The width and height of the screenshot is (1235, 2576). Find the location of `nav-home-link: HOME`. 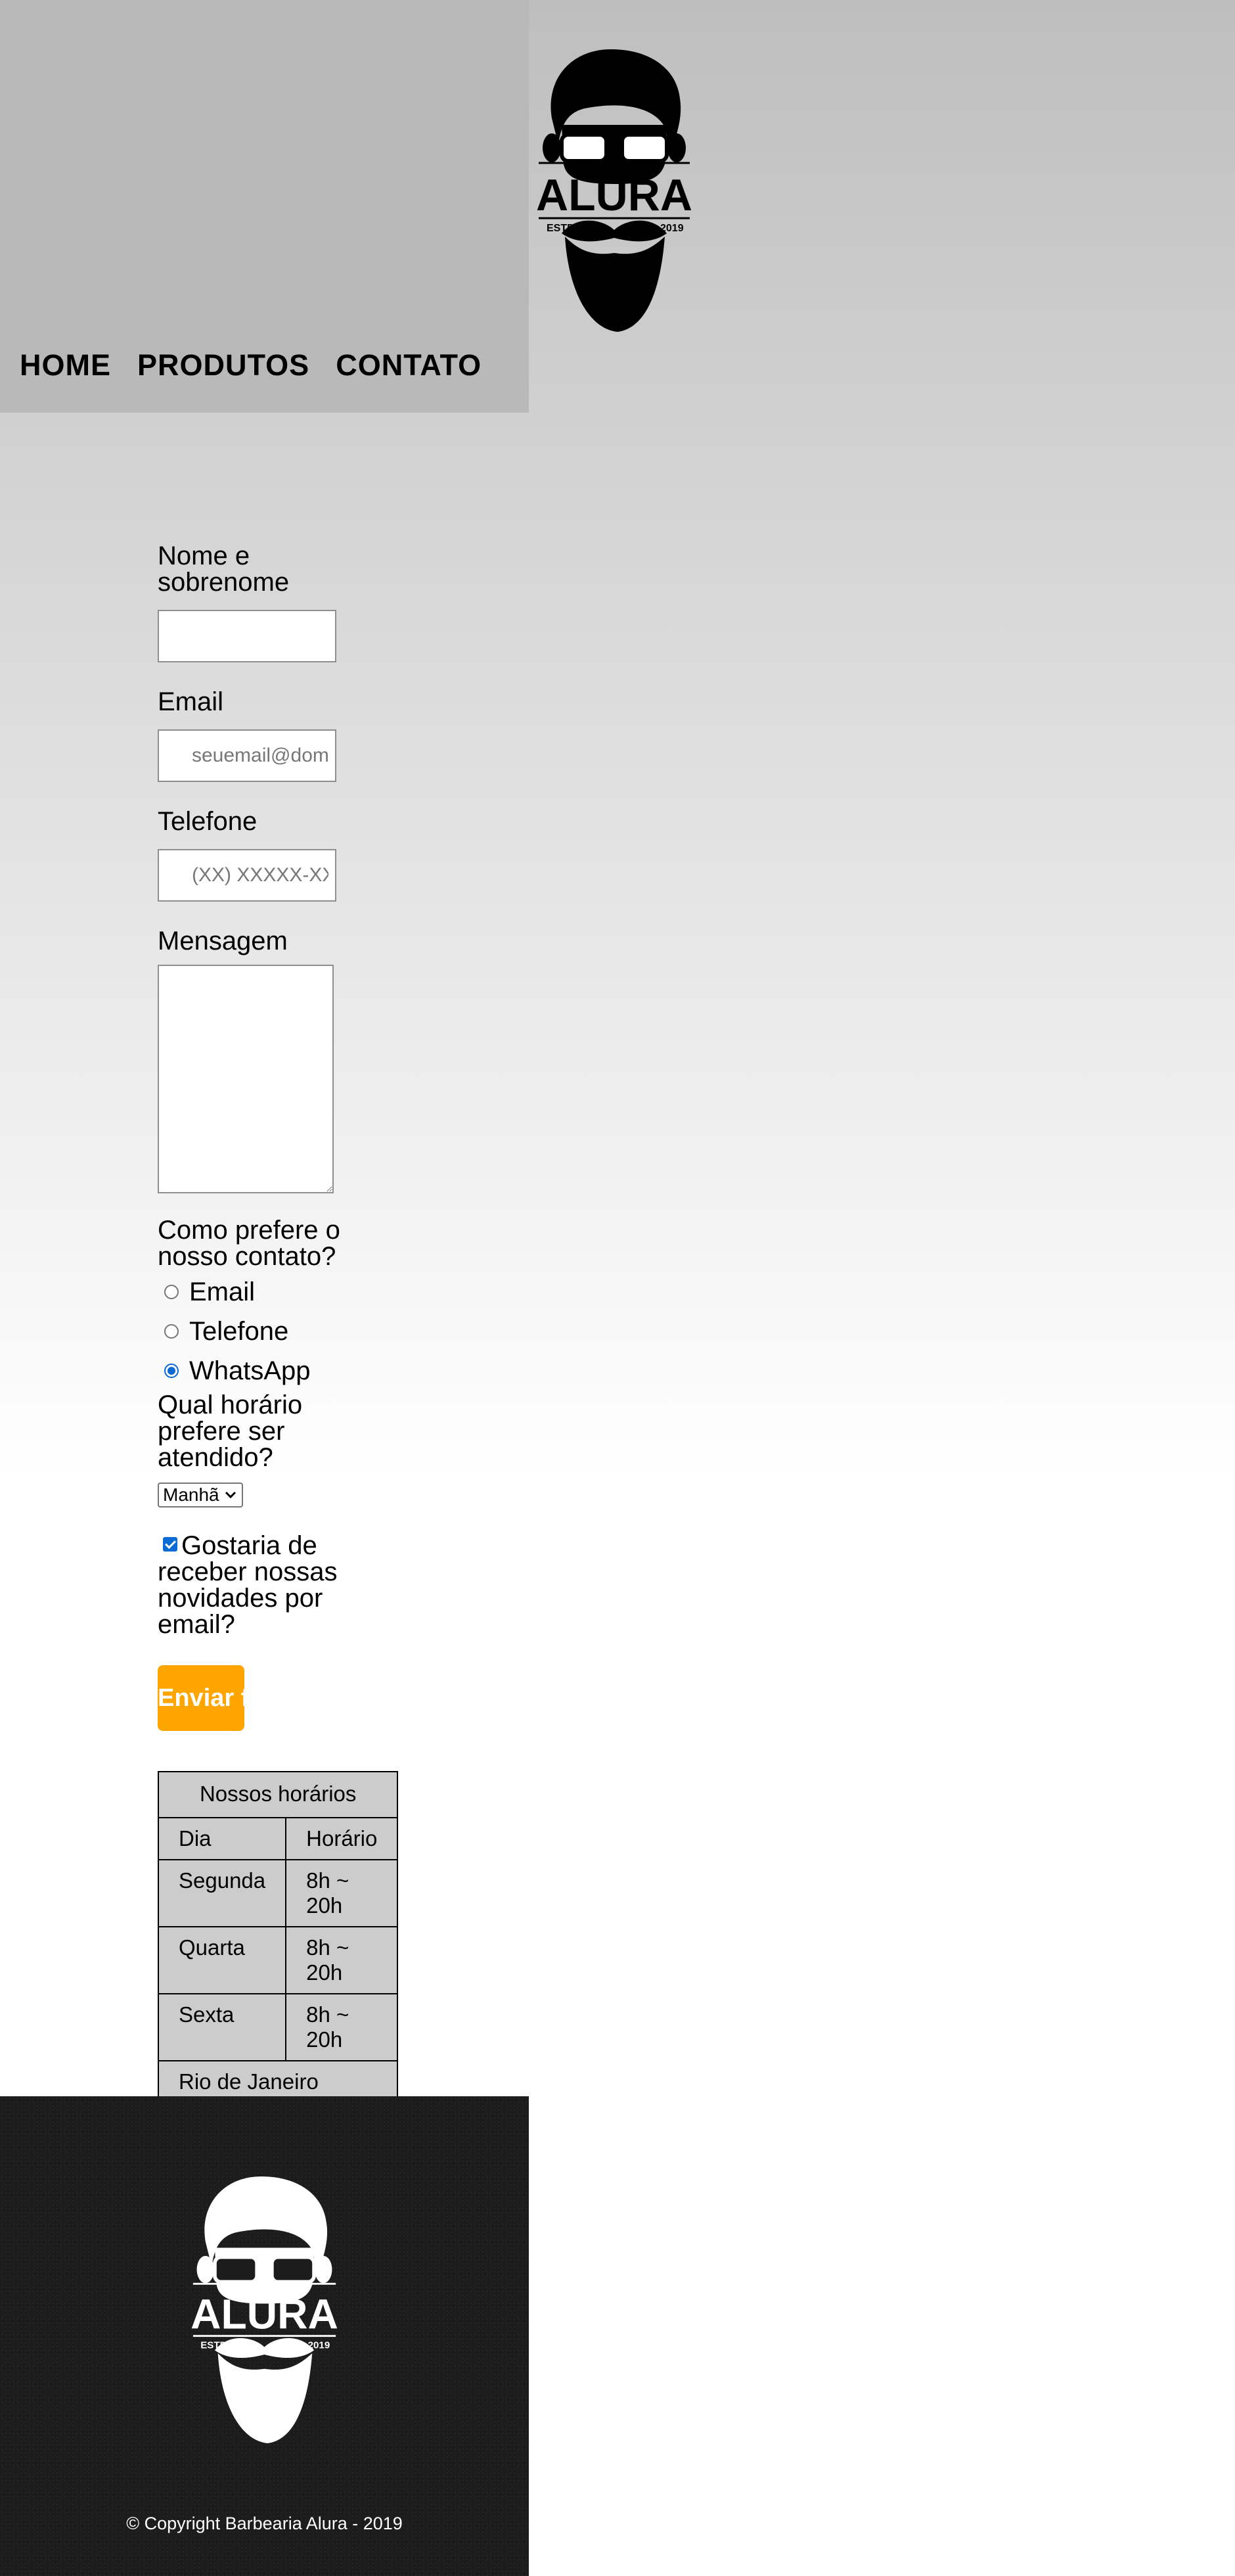

nav-home-link: HOME is located at coordinates (65, 365).